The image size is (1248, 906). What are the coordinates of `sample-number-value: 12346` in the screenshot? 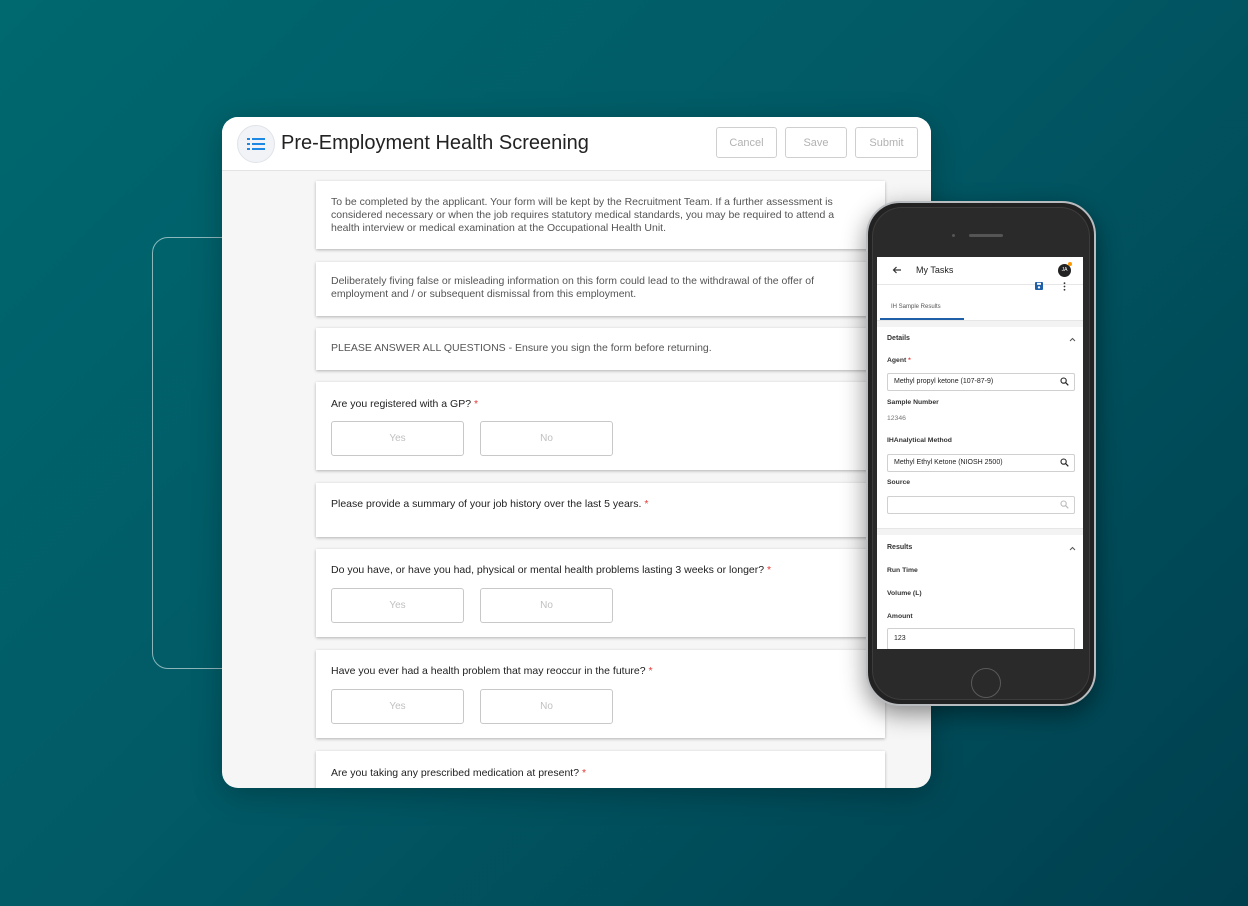 It's located at (896, 418).